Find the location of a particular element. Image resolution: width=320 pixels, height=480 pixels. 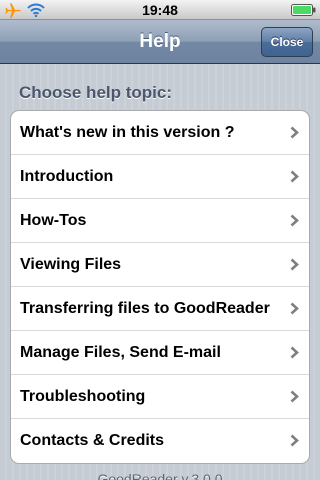

topic-label: Troubleshooting is located at coordinates (83, 396).